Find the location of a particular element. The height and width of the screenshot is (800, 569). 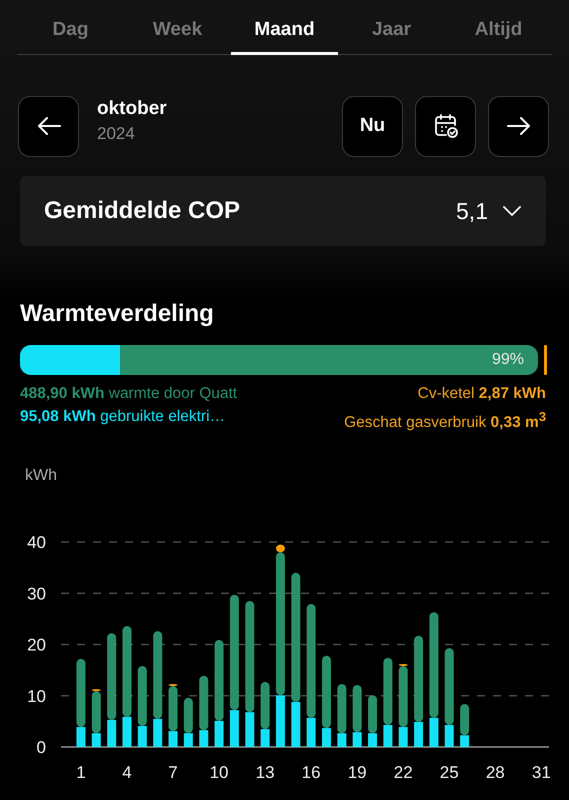

x-tick-label: 25 is located at coordinates (449, 772).